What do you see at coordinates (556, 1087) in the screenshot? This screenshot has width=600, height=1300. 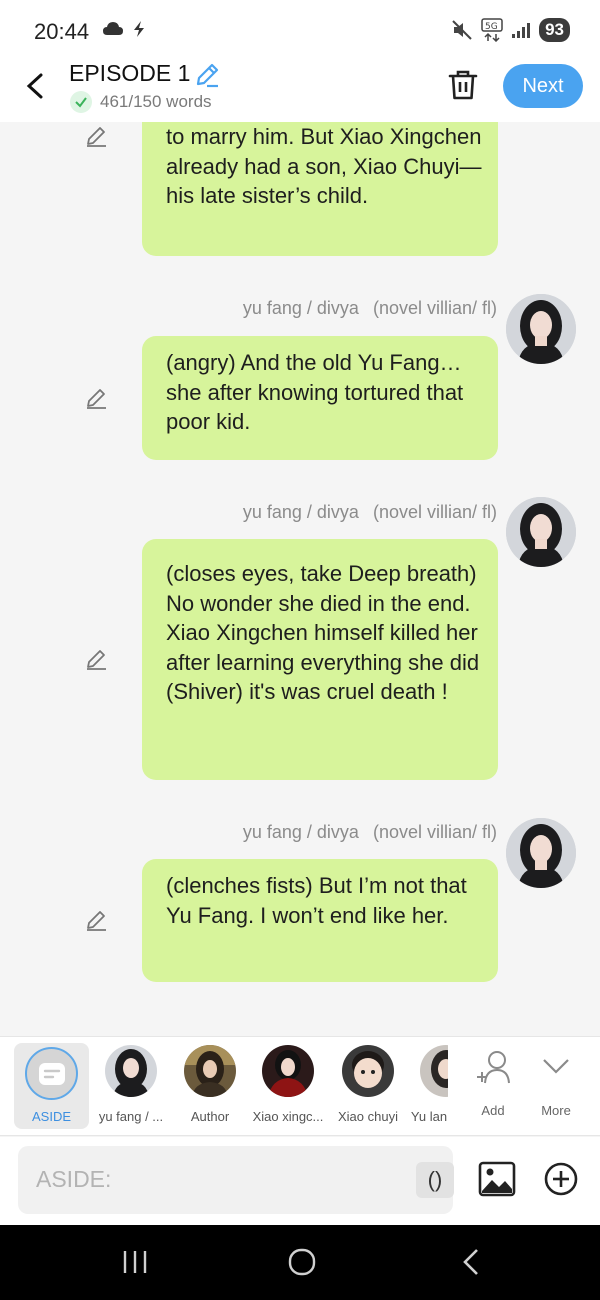 I see `more-button: More` at bounding box center [556, 1087].